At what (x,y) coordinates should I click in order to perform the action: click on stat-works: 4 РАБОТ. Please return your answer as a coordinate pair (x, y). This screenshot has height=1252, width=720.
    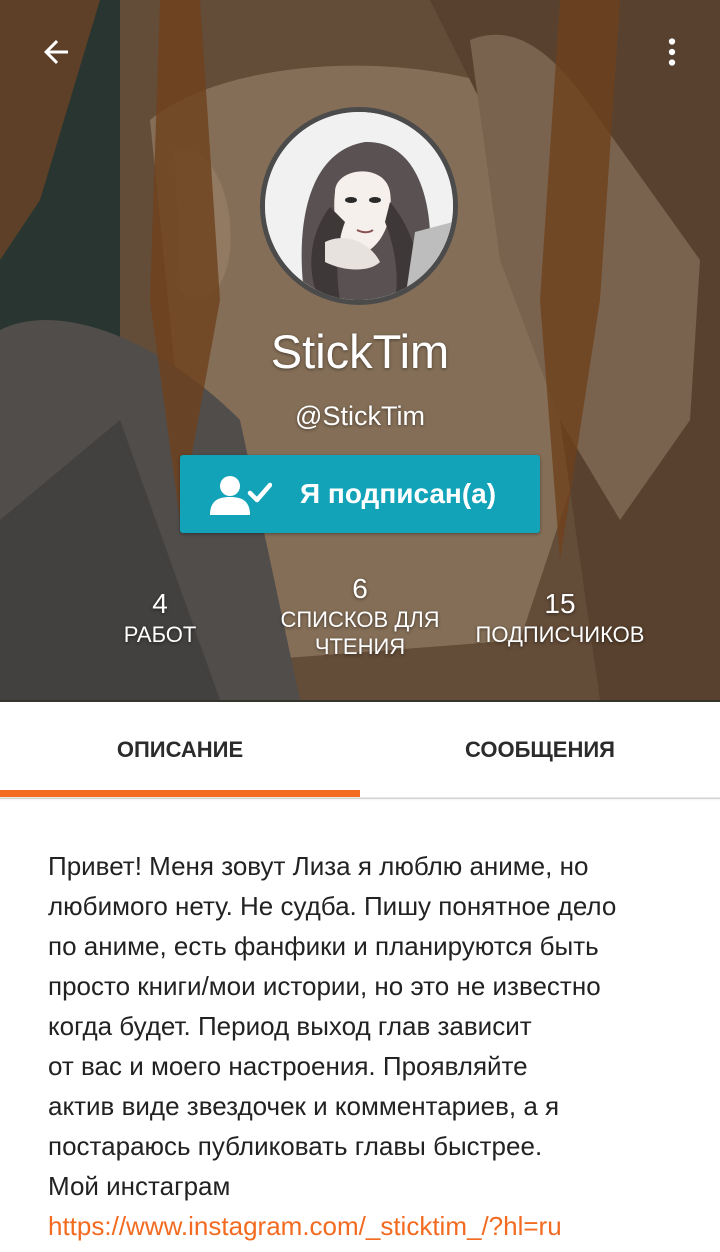
    Looking at the image, I should click on (160, 617).